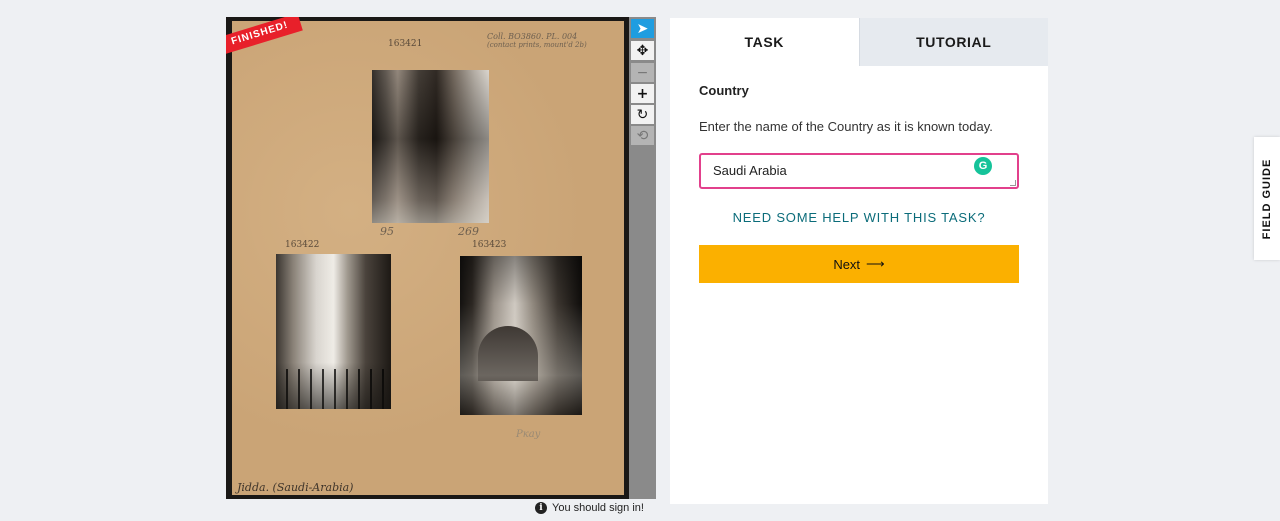 The height and width of the screenshot is (521, 1280). I want to click on zoom-out-icon: −, so click(642, 72).